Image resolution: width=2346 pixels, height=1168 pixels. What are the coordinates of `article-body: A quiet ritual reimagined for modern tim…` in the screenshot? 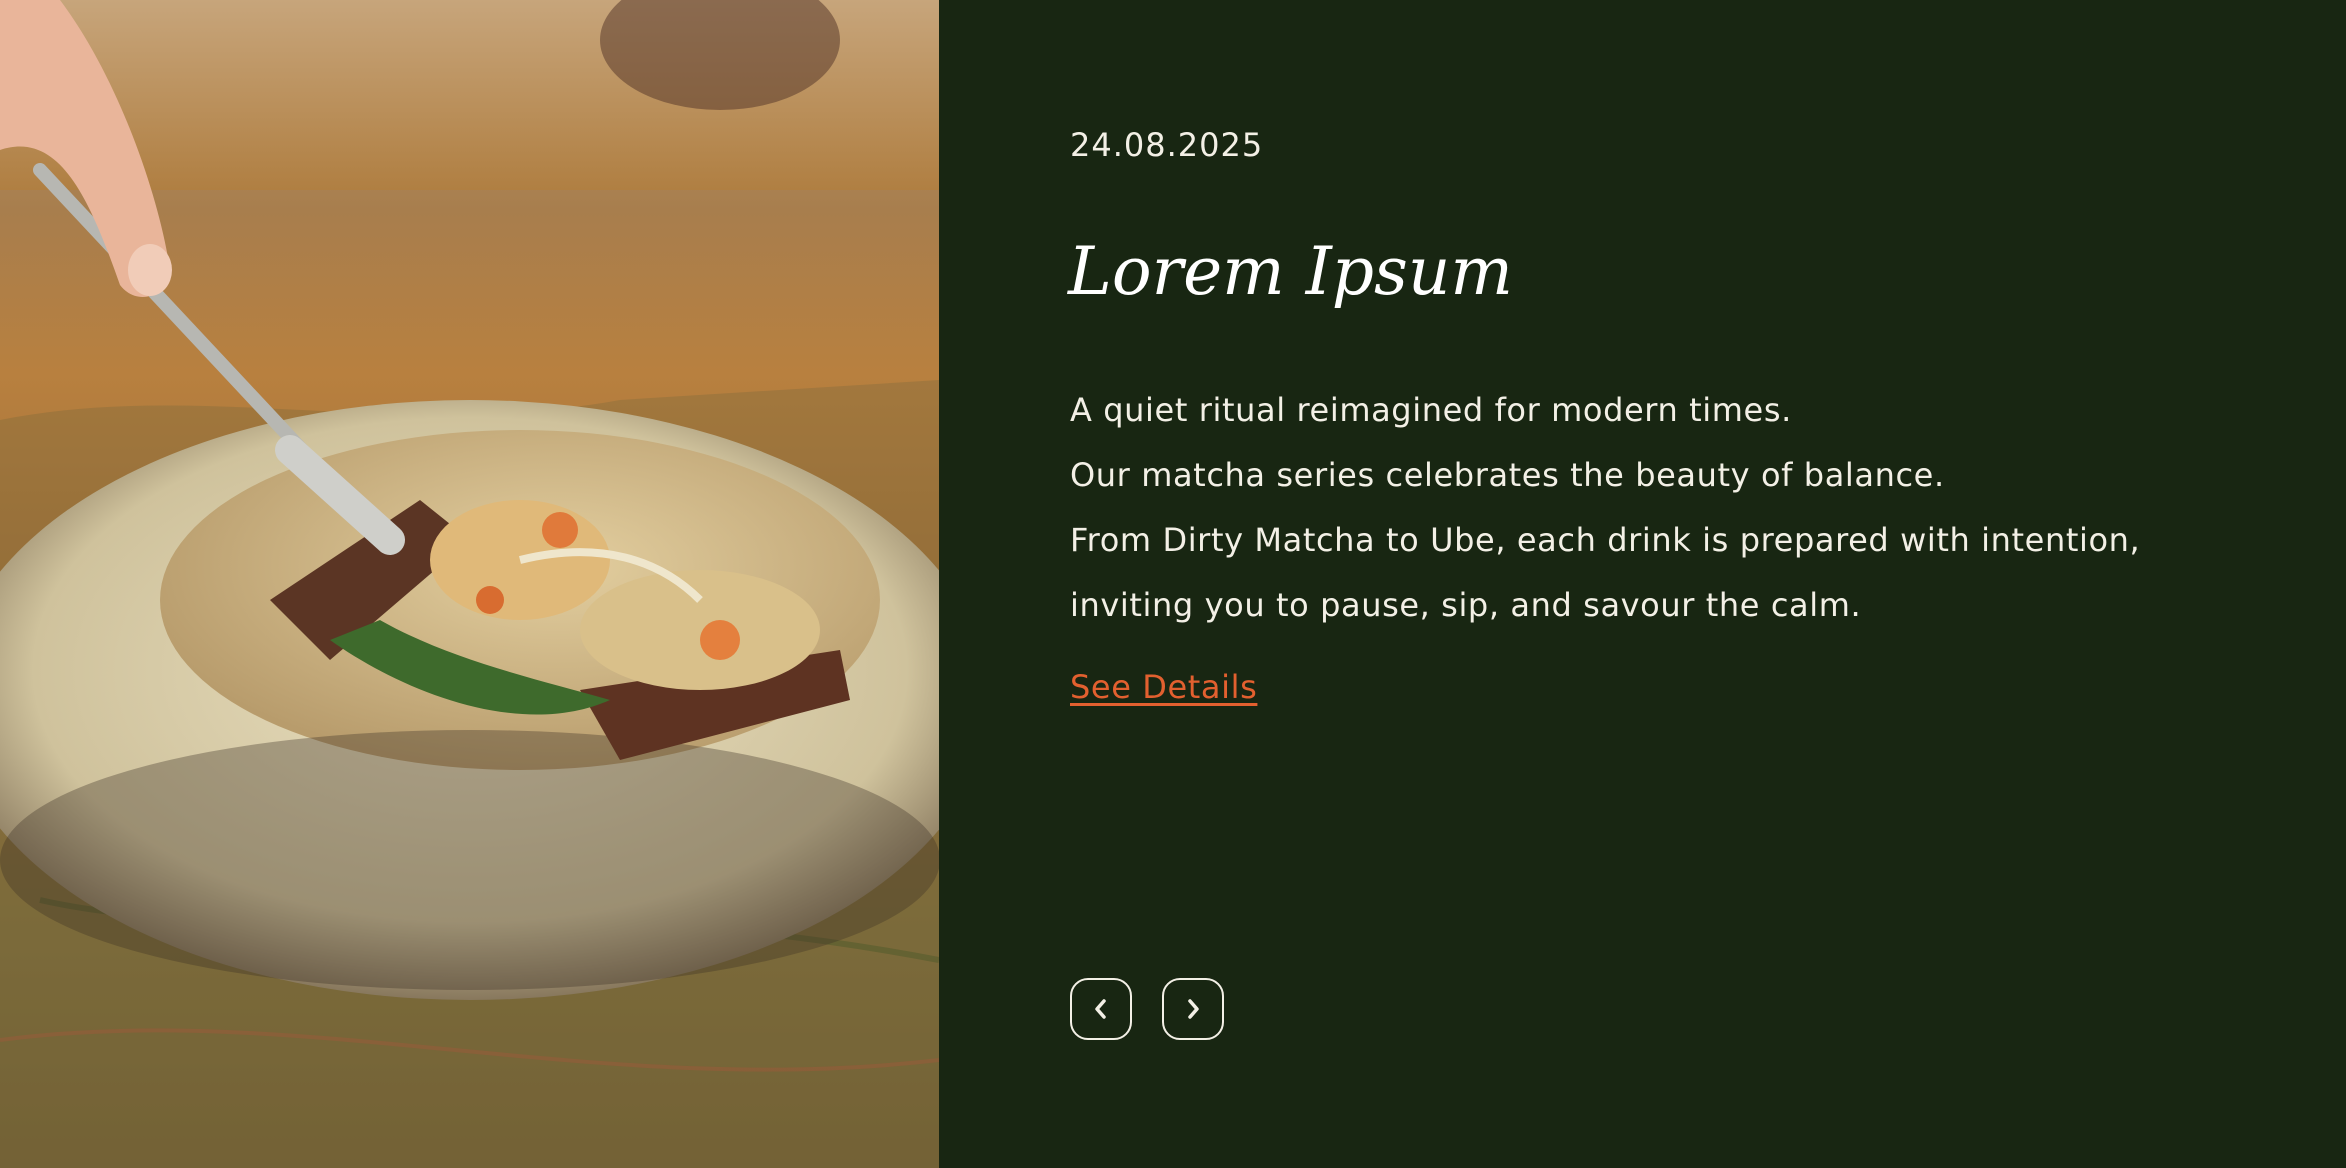 It's located at (1670, 508).